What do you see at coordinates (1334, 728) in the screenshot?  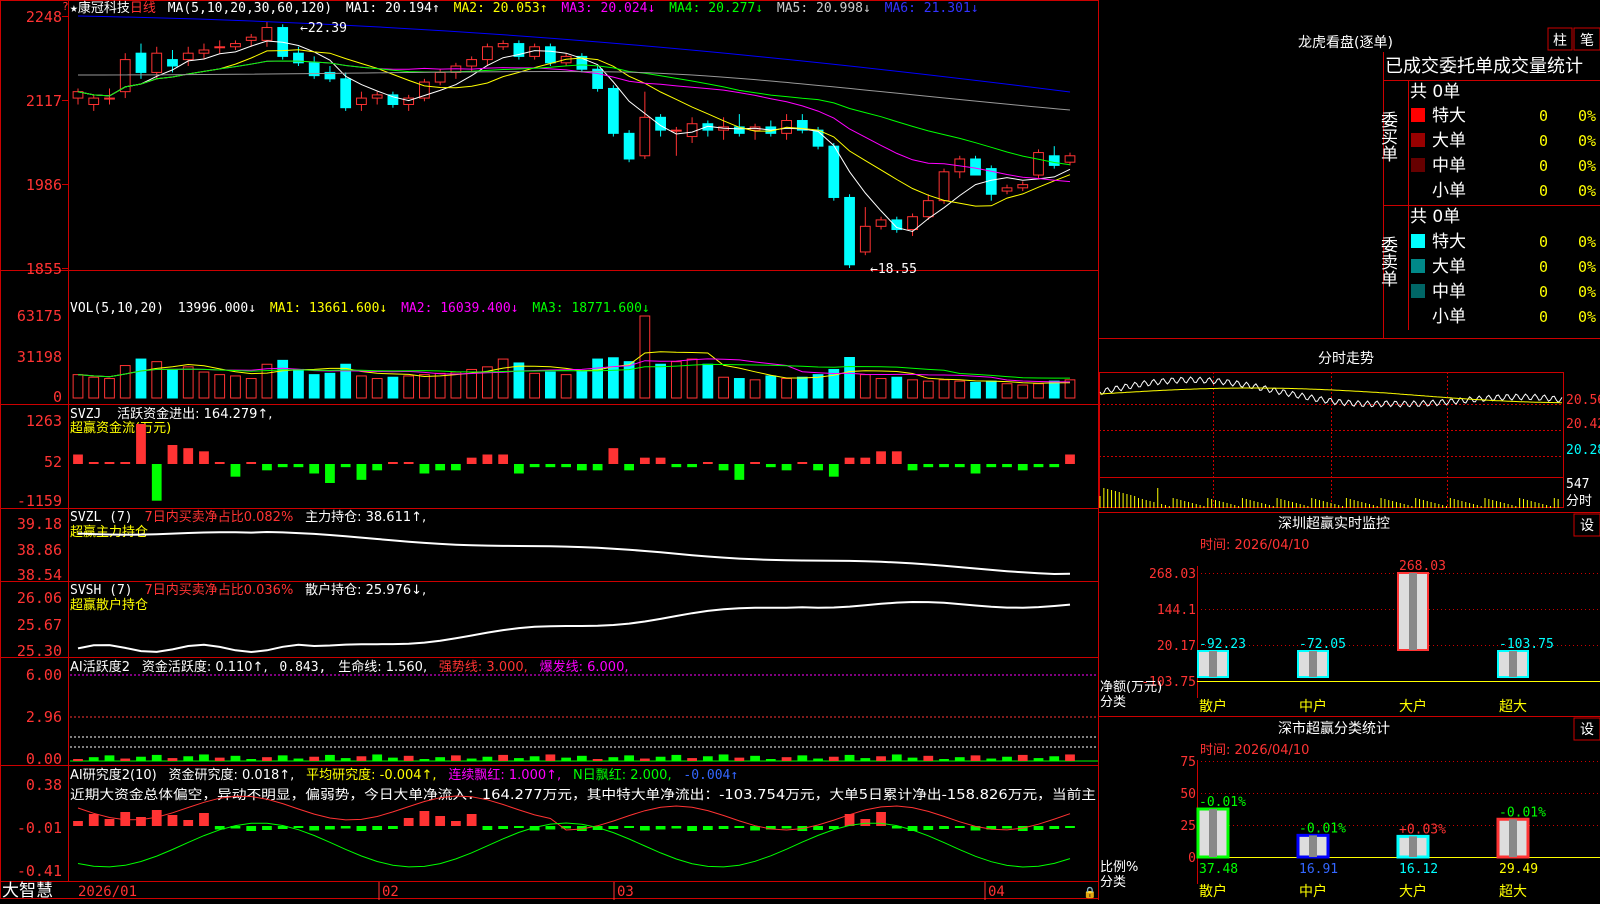 I see `classify-title: 深市超赢分类统计` at bounding box center [1334, 728].